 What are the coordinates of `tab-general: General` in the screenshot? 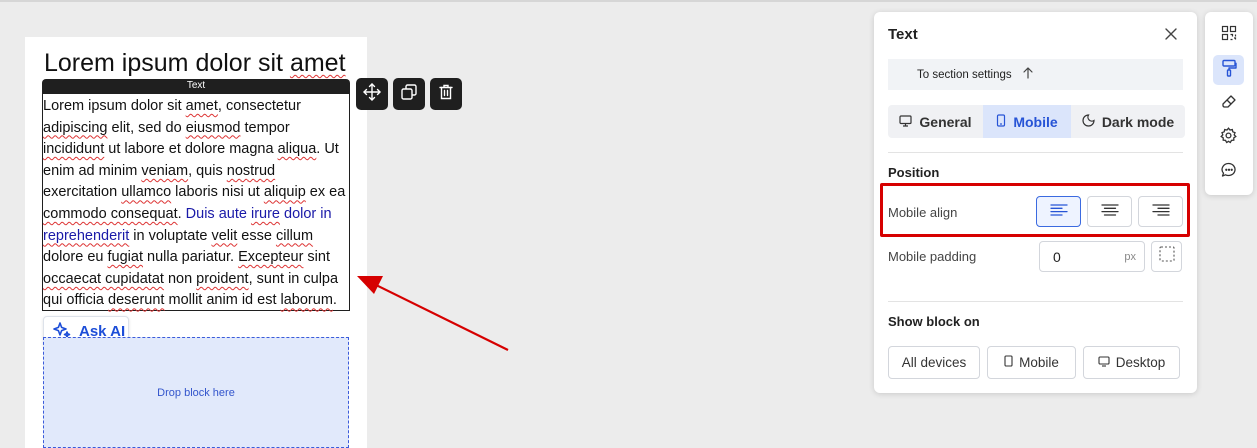 It's located at (935, 121).